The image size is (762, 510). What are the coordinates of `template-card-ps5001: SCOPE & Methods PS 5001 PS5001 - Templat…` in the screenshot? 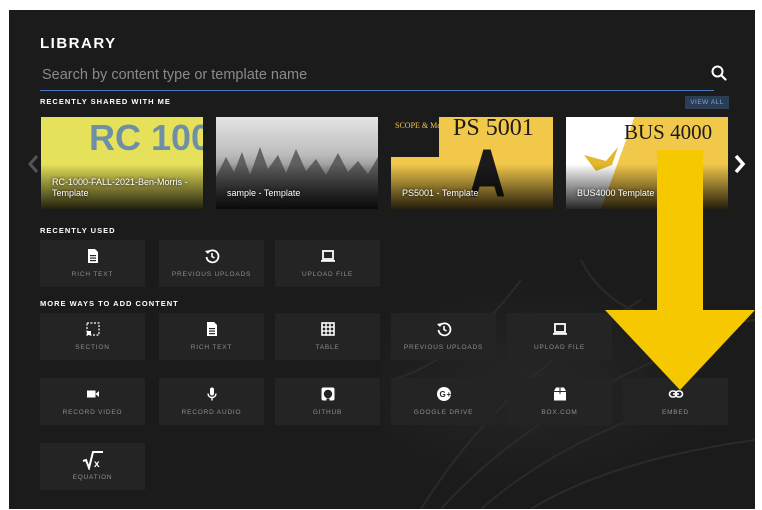 It's located at (472, 163).